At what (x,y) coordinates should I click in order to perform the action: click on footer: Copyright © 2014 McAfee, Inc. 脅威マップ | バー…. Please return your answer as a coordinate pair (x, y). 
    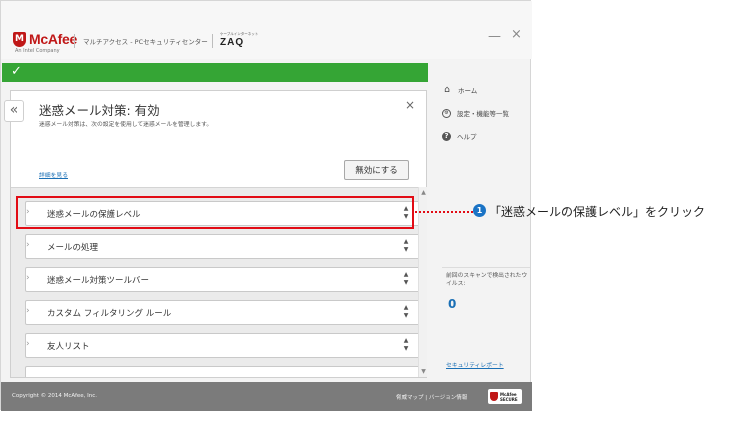
    Looking at the image, I should click on (266, 396).